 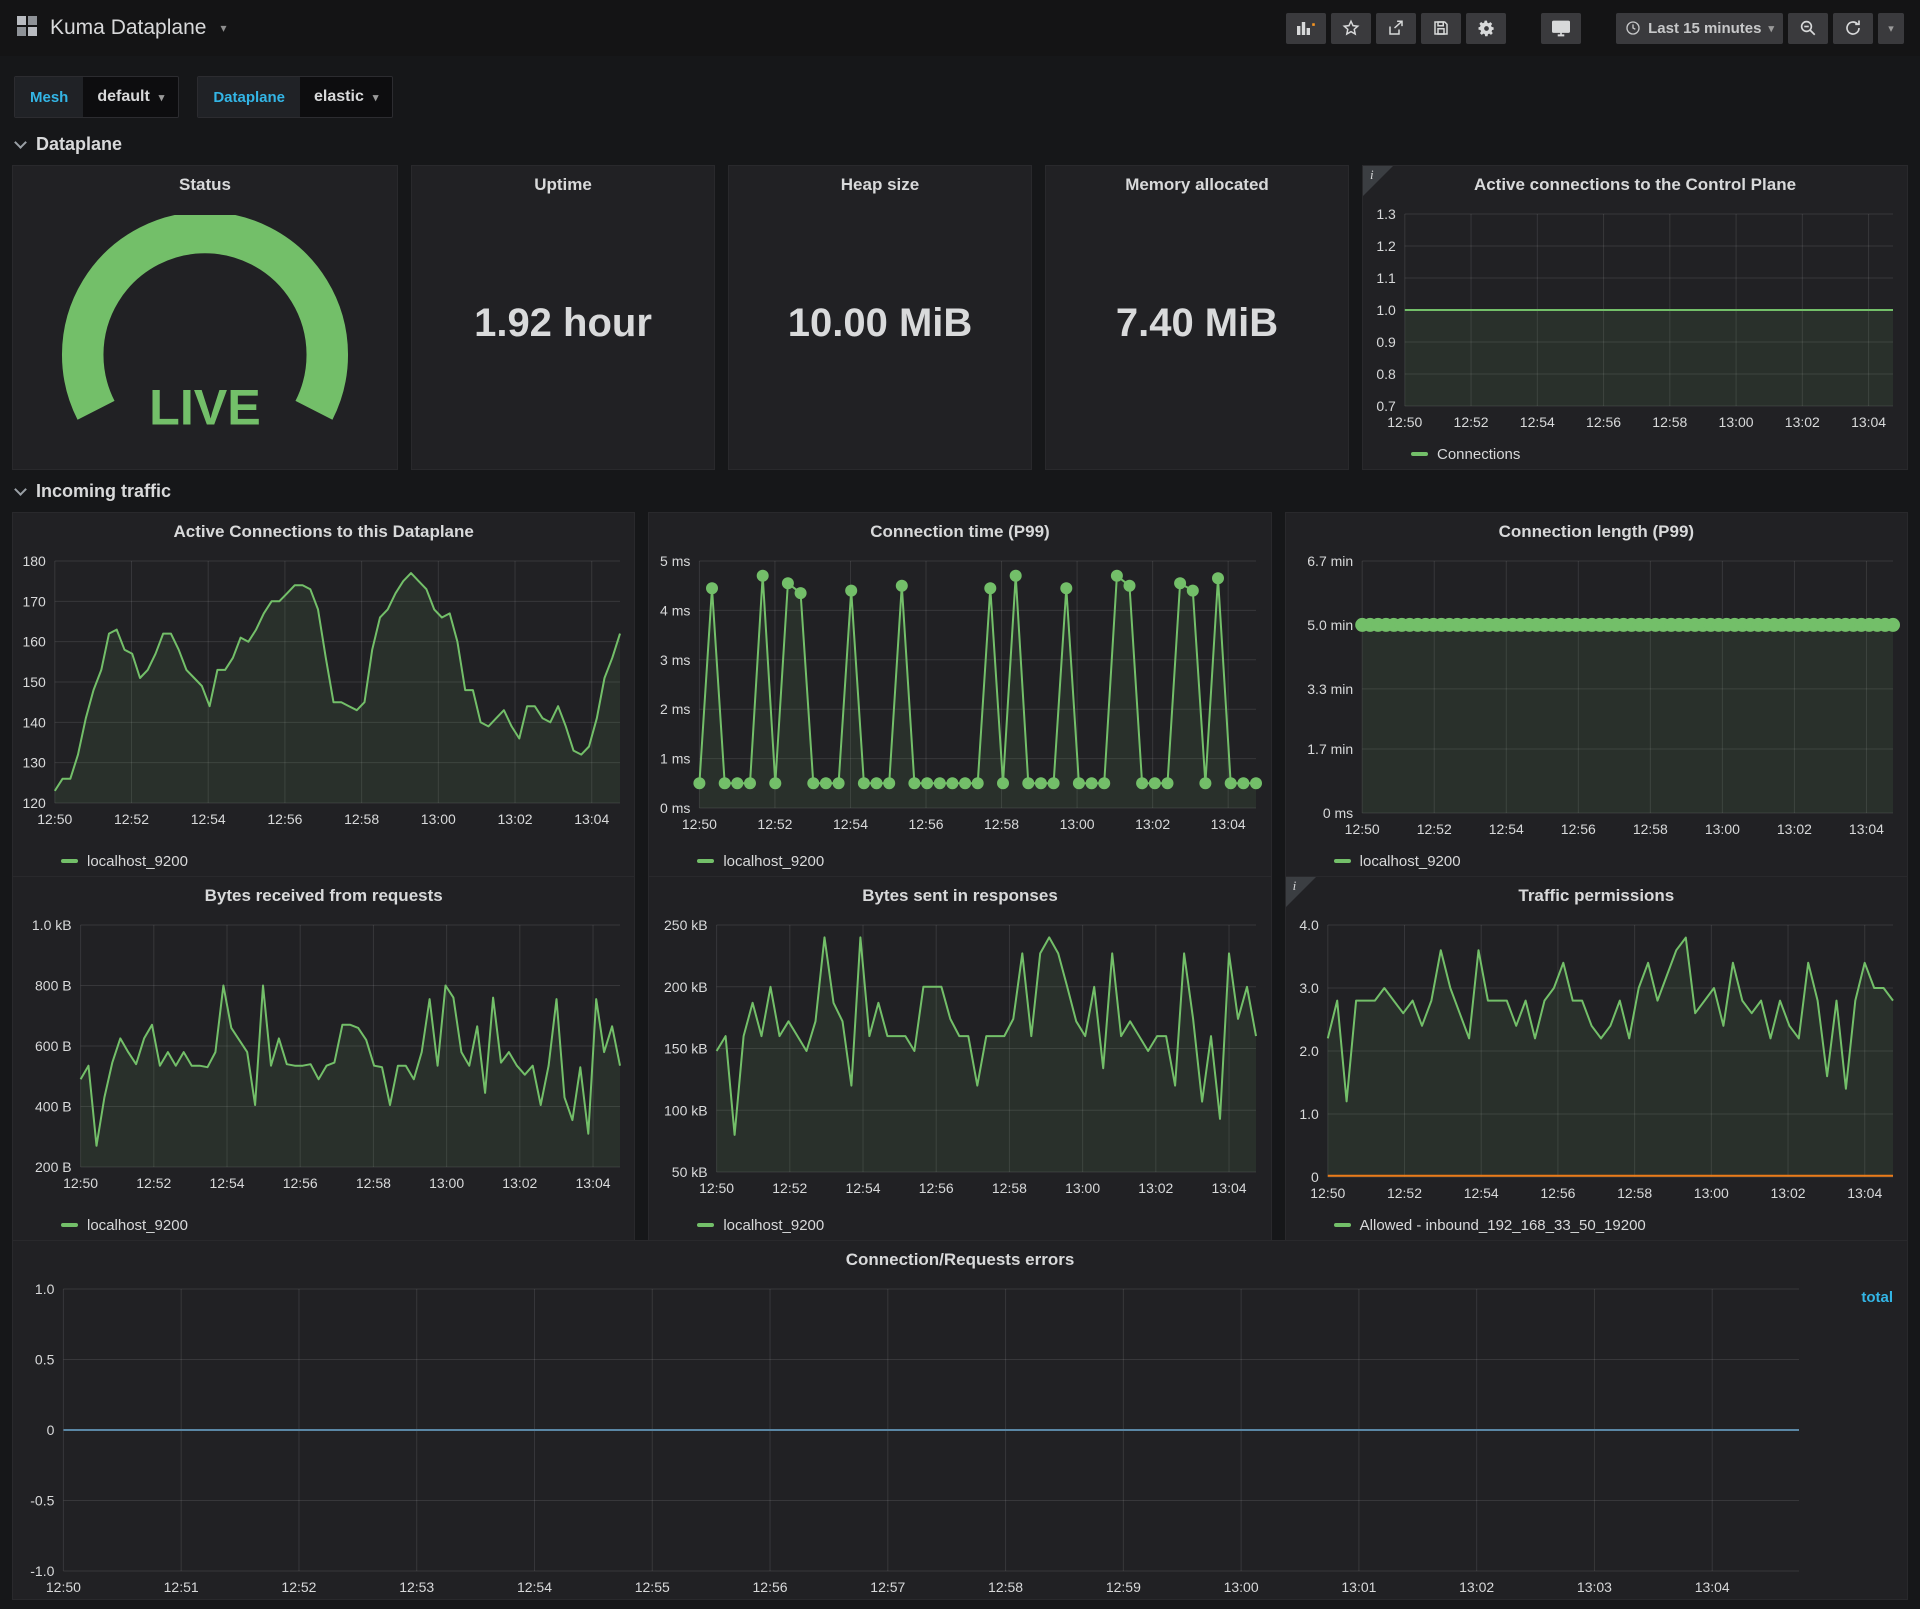 I want to click on panel-title: Connection/Requests errors, so click(x=960, y=1260).